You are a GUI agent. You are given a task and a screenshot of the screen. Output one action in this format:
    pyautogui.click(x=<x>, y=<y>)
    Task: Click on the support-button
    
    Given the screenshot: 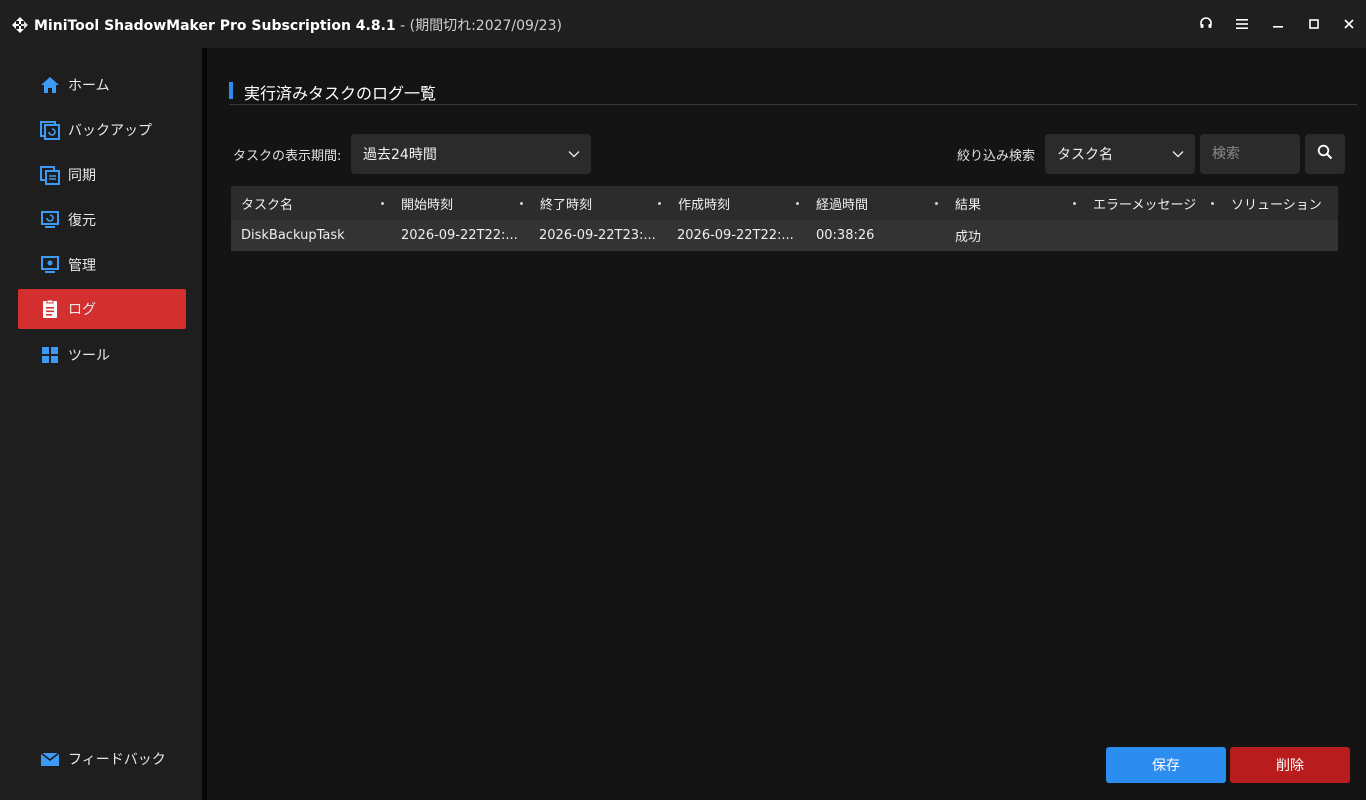 What is the action you would take?
    pyautogui.click(x=1206, y=24)
    